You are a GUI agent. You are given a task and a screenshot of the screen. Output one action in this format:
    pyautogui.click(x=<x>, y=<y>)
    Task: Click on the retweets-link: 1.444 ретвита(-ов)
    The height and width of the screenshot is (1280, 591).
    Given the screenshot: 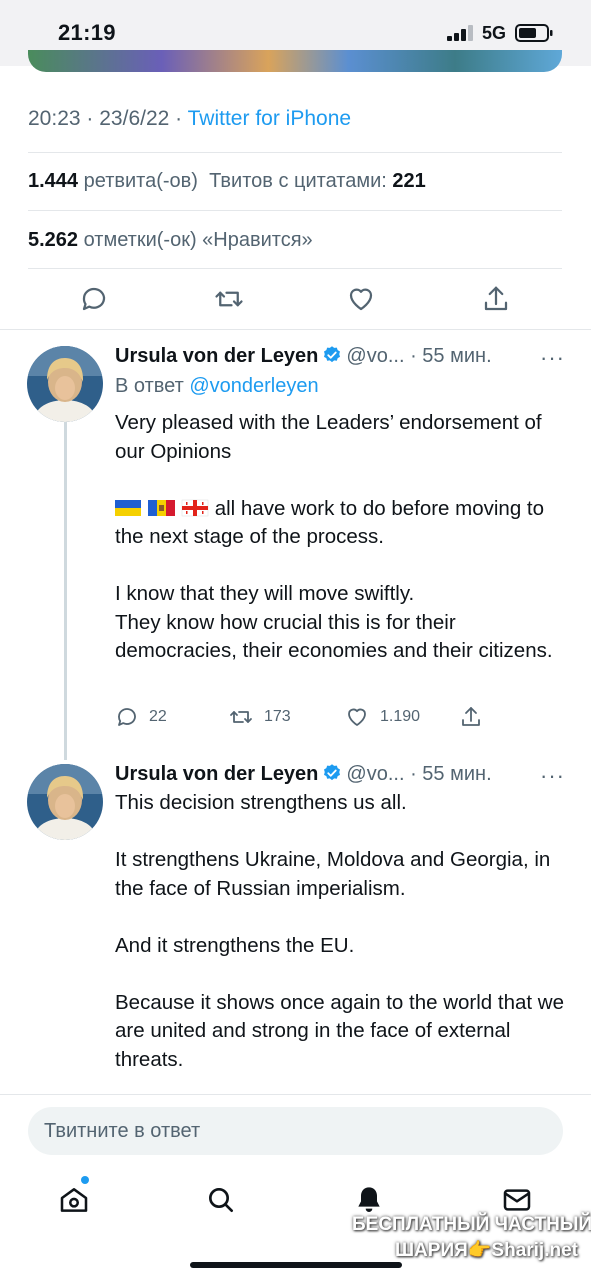 What is the action you would take?
    pyautogui.click(x=113, y=181)
    